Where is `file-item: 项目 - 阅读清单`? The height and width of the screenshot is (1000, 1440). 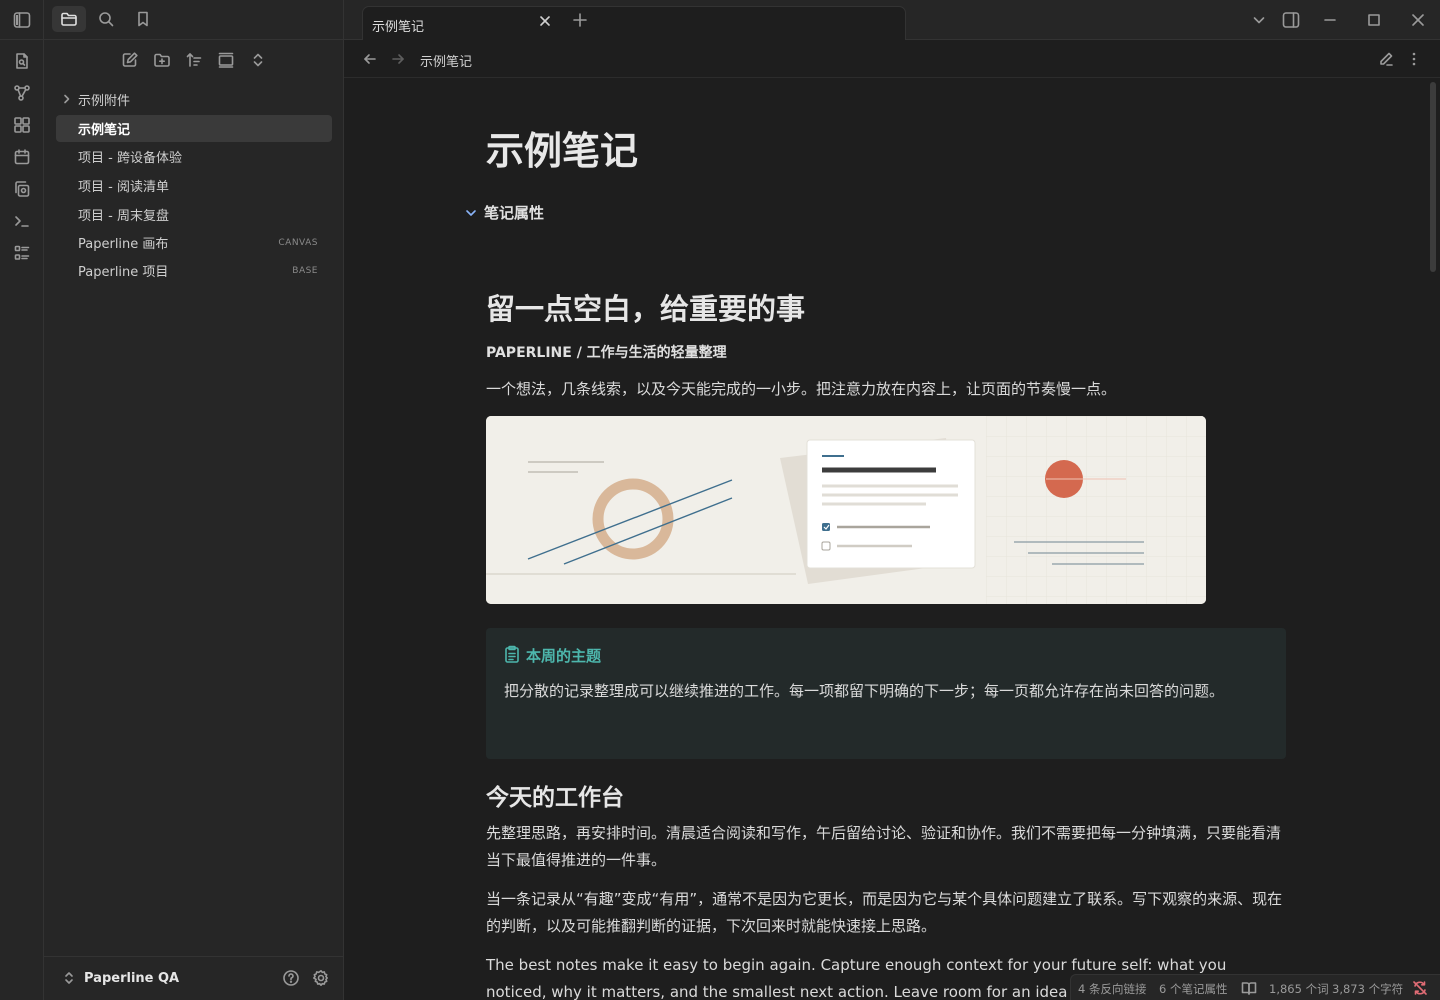 file-item: 项目 - 阅读清单 is located at coordinates (194, 185).